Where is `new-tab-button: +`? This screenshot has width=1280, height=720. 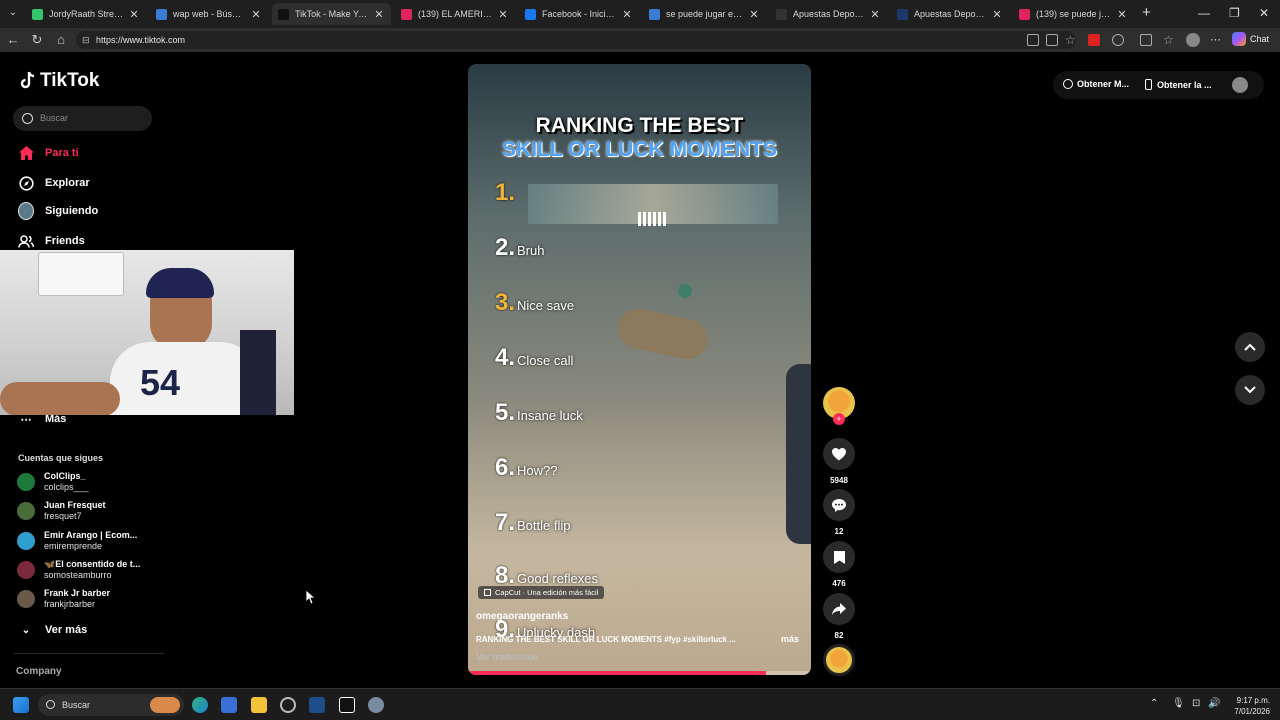
new-tab-button: + is located at coordinates (1146, 12).